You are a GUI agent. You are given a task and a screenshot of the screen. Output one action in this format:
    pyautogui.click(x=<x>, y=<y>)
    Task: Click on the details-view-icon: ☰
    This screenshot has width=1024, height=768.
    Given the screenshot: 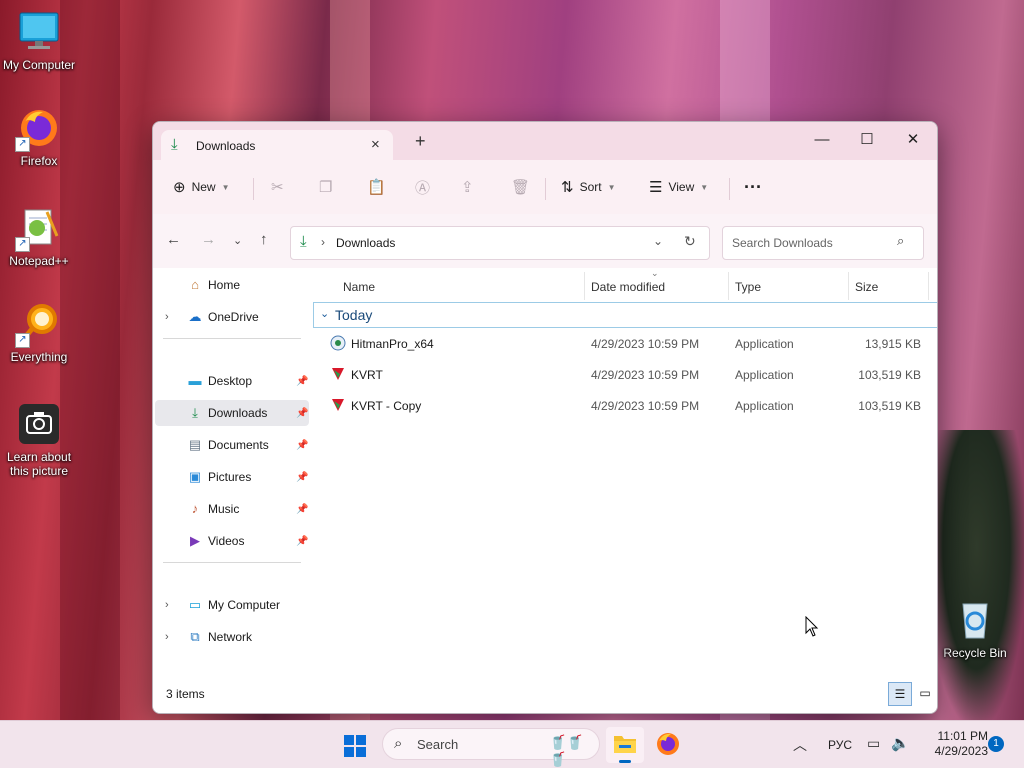 What is the action you would take?
    pyautogui.click(x=900, y=694)
    